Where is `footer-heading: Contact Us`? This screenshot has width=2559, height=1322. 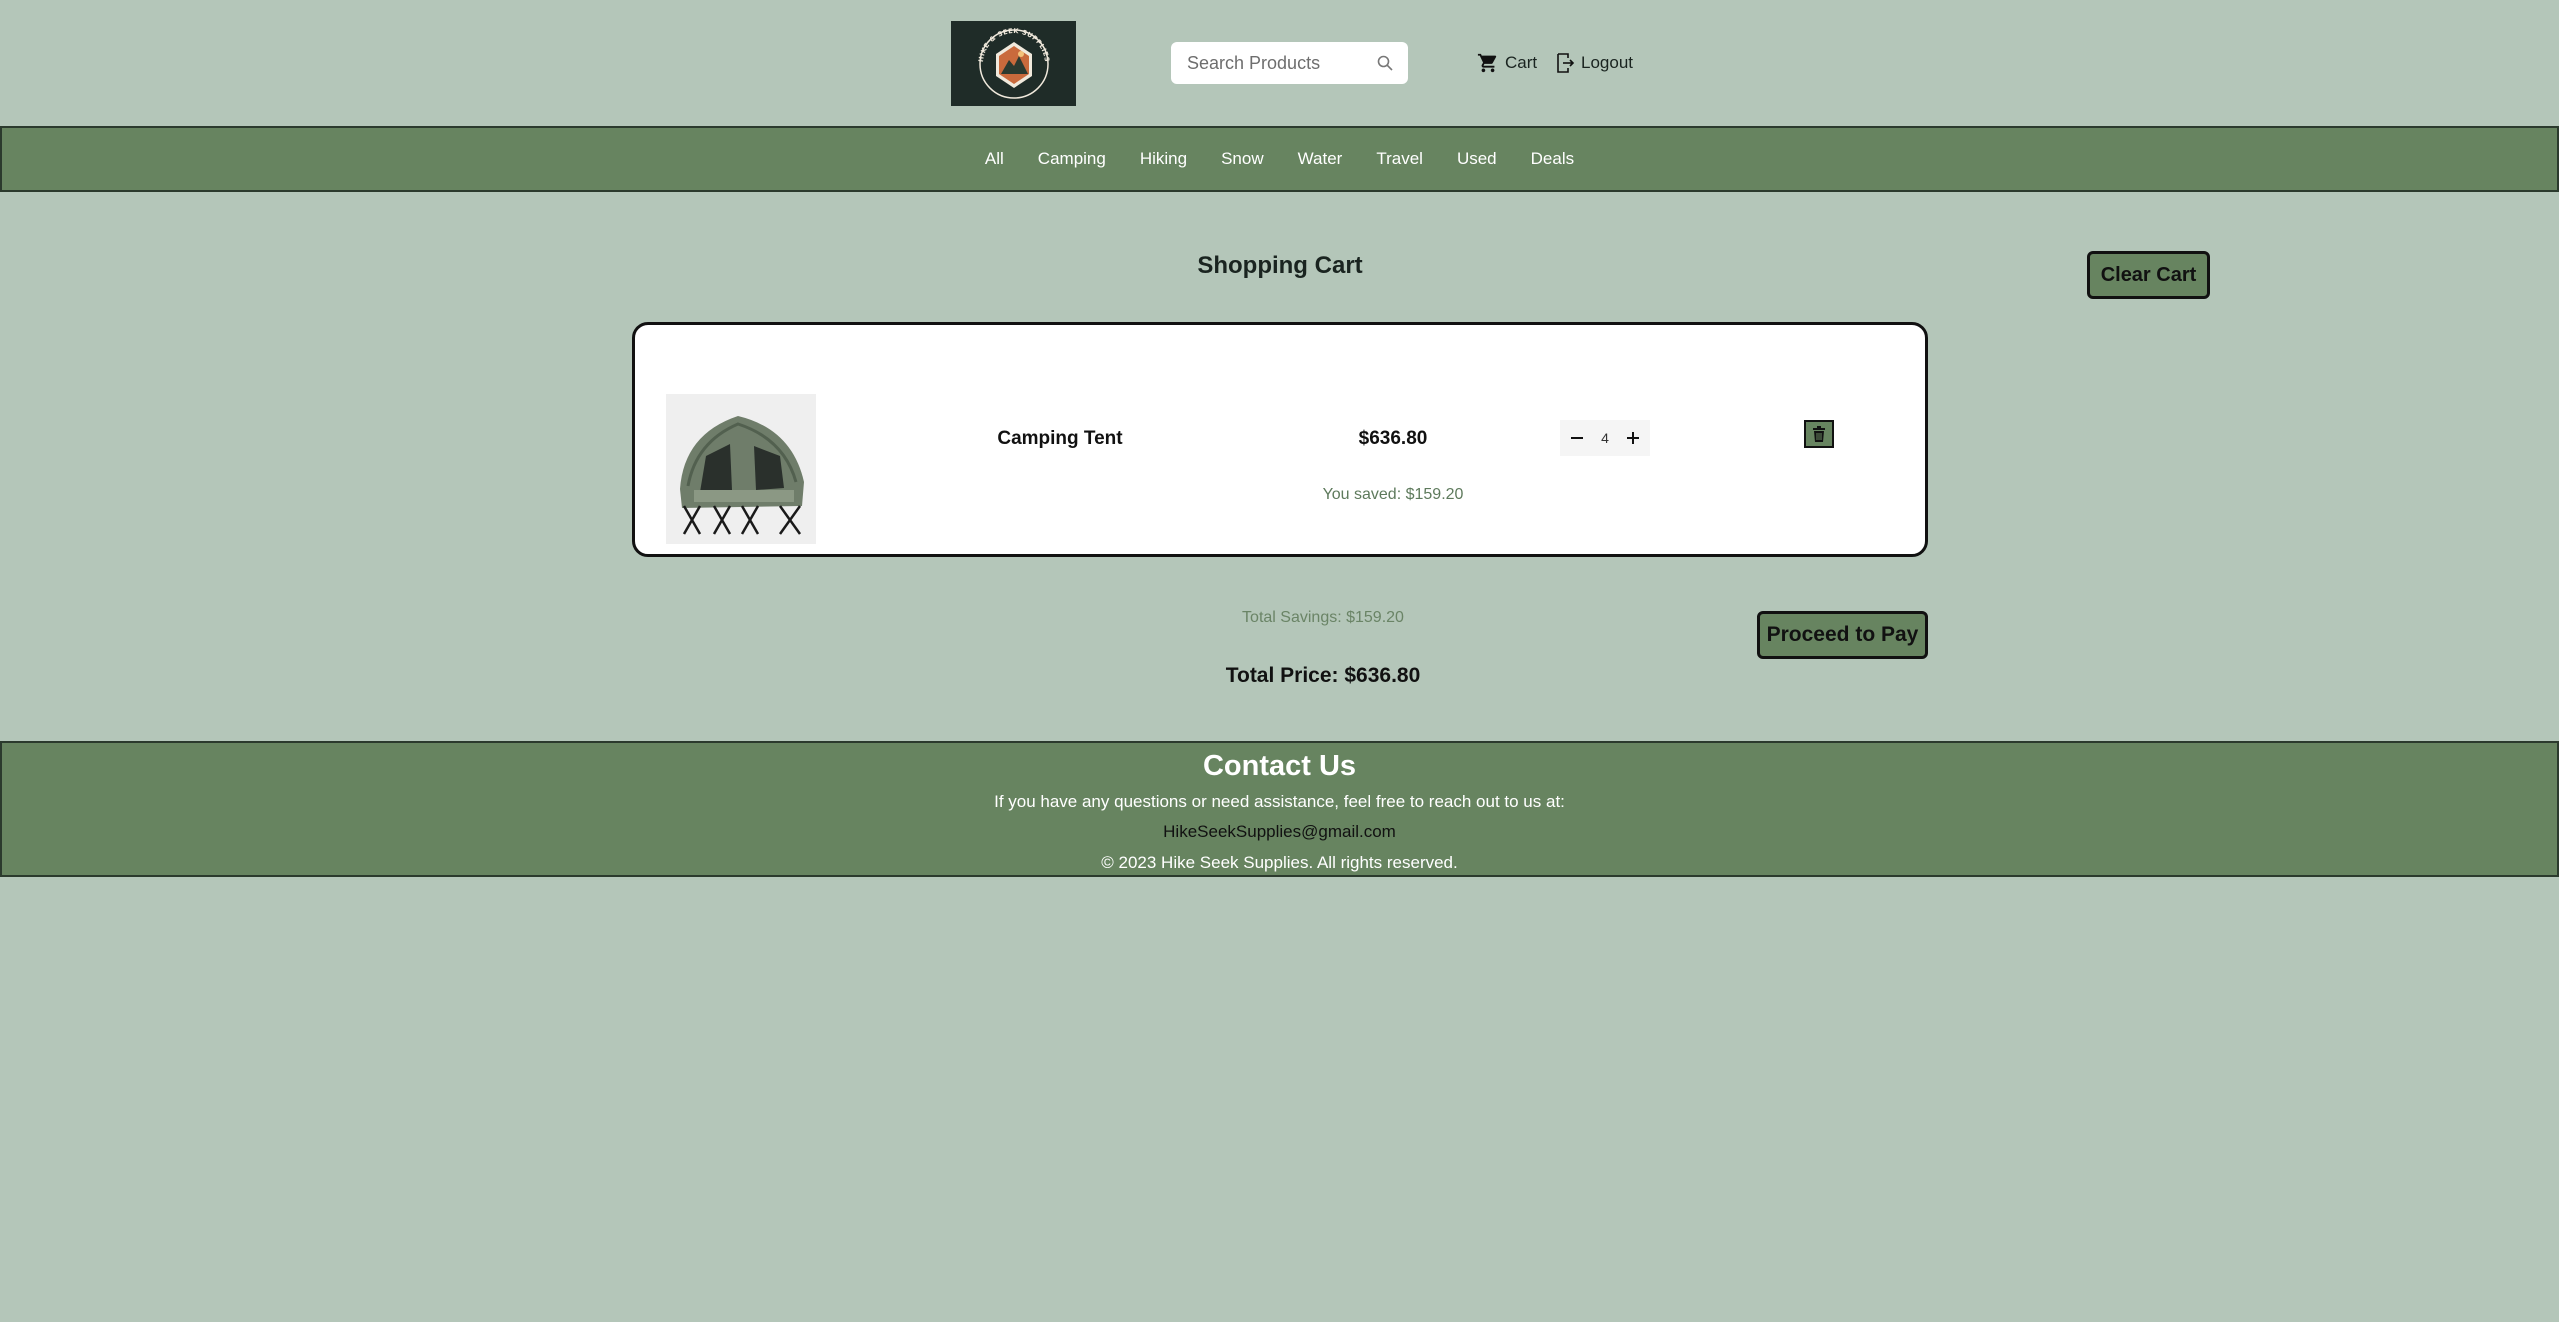
footer-heading: Contact Us is located at coordinates (1279, 766).